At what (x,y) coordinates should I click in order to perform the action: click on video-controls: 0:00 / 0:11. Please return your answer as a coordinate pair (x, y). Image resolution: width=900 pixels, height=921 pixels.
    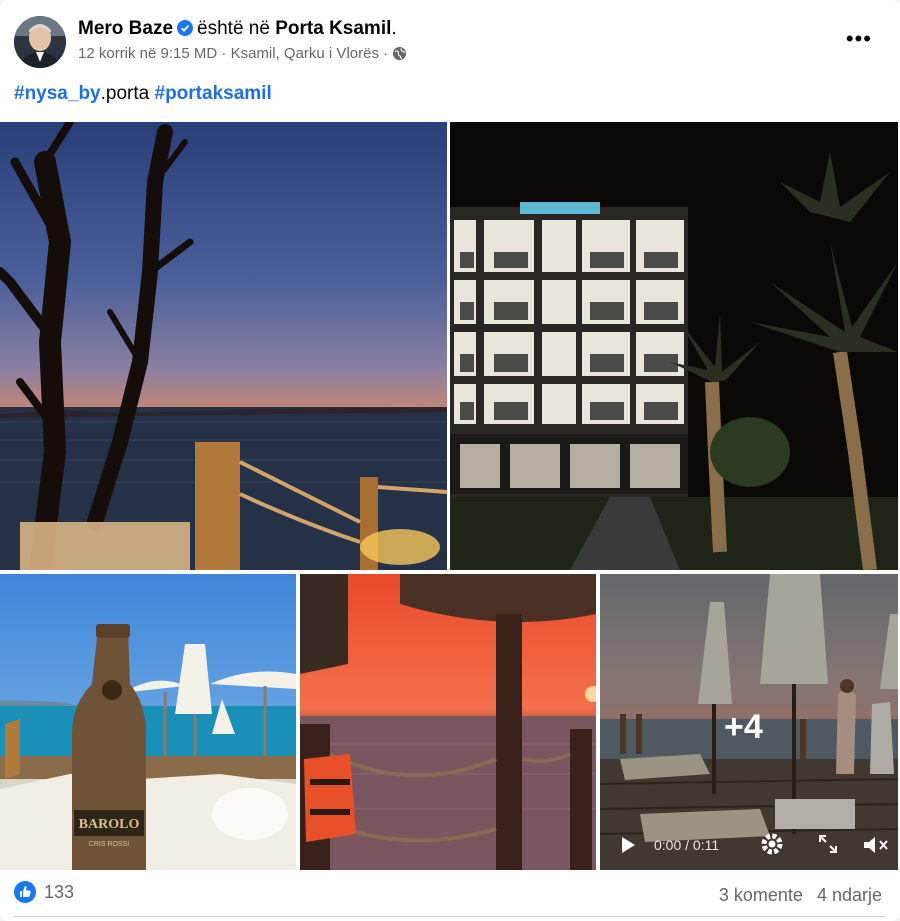
    Looking at the image, I should click on (749, 846).